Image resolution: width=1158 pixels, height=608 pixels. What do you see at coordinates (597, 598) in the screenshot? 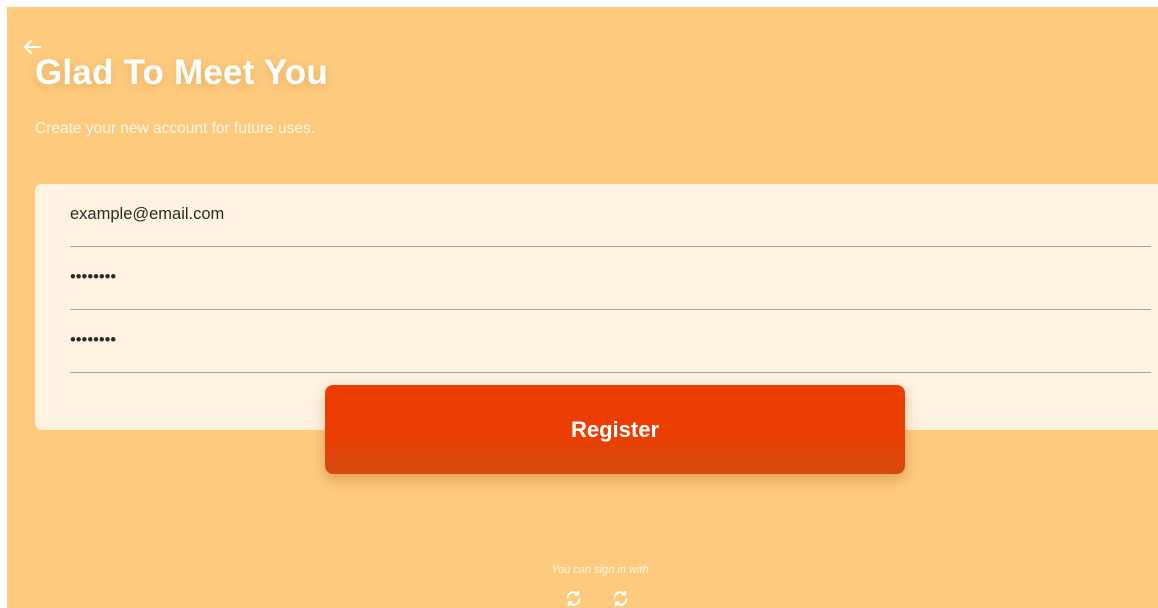
I see `social-signin-row` at bounding box center [597, 598].